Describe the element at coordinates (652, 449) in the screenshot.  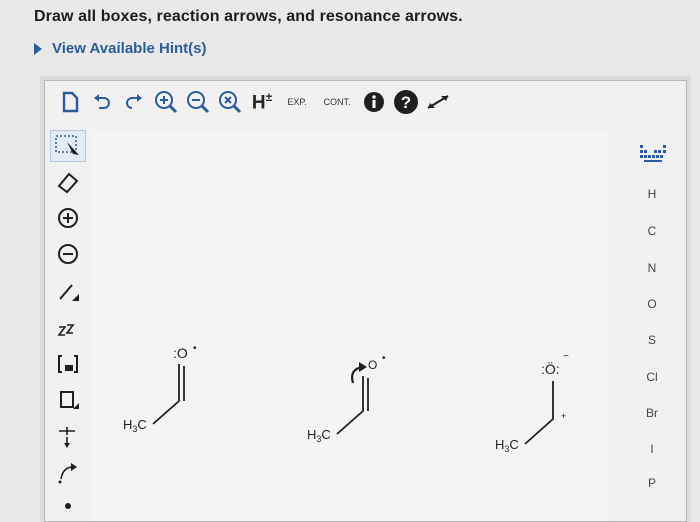
I see `element-i: I` at that location.